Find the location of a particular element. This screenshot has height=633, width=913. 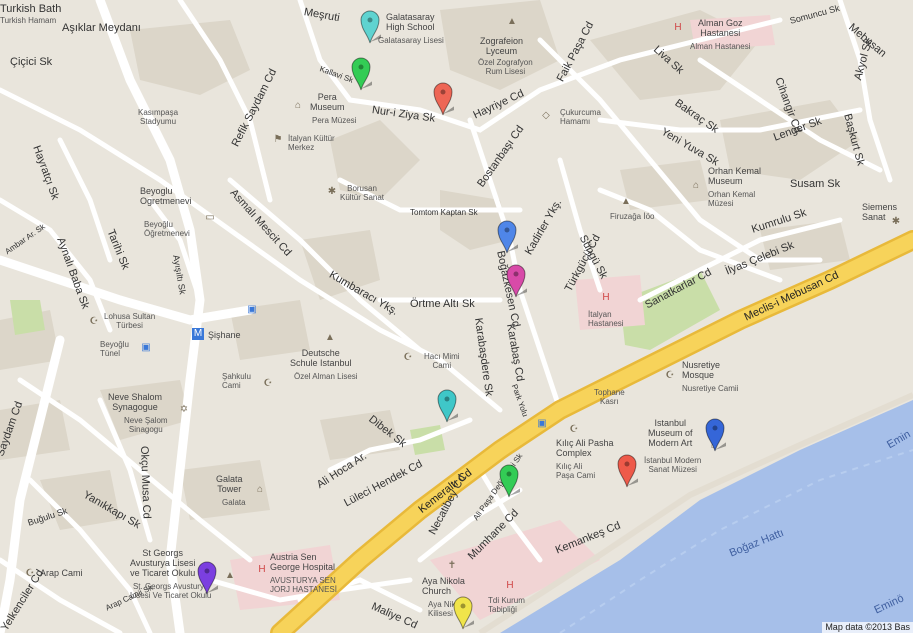

place-galatasaray: Galatasaray High School is located at coordinates (410, 22).